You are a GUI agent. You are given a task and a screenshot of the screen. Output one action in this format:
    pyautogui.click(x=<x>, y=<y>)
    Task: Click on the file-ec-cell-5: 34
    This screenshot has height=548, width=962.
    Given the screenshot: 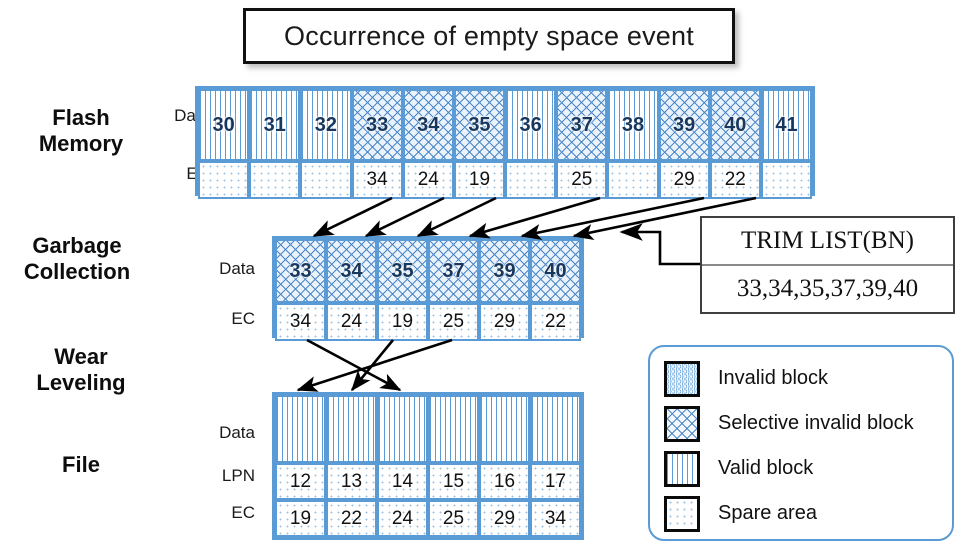 What is the action you would take?
    pyautogui.click(x=555, y=518)
    